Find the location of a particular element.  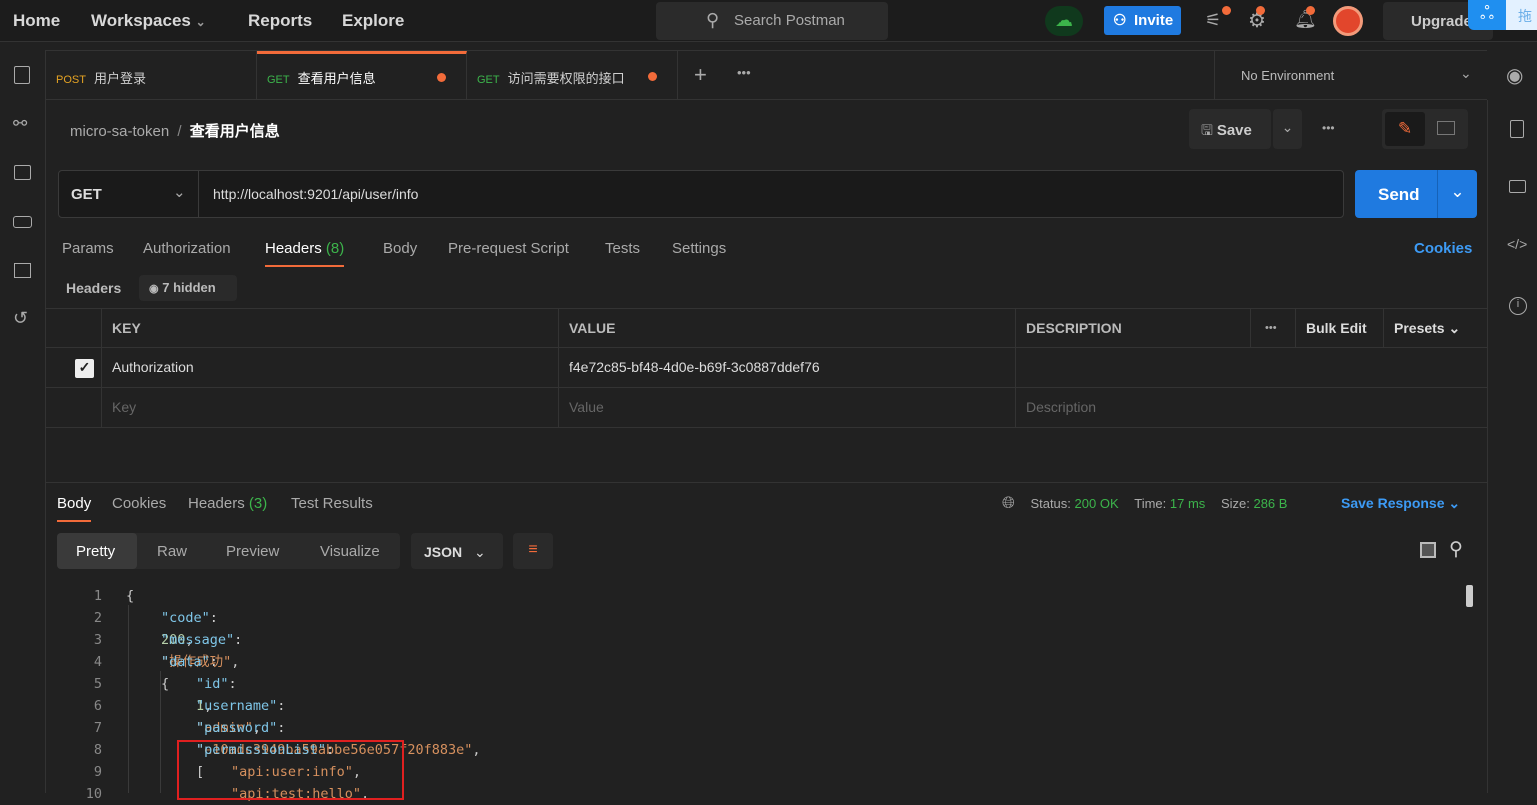

documentation-icon is located at coordinates (1517, 129).